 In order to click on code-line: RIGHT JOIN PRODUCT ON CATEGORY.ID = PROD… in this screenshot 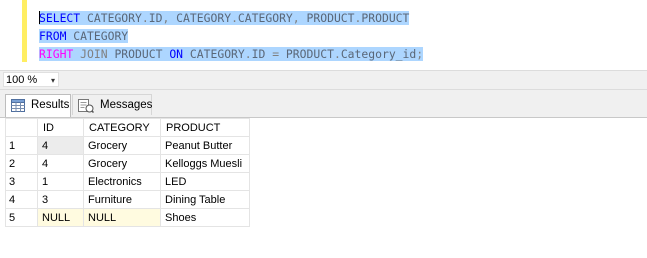, I will do `click(231, 54)`.